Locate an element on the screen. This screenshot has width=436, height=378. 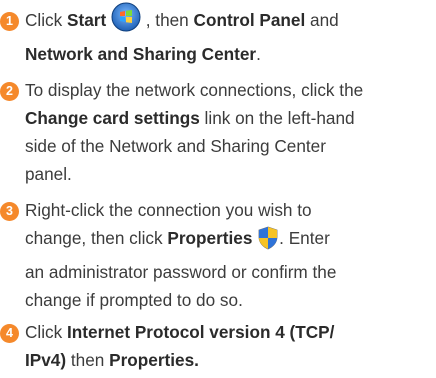
step-1-line-2: Network and Sharing Center. is located at coordinates (218, 54).